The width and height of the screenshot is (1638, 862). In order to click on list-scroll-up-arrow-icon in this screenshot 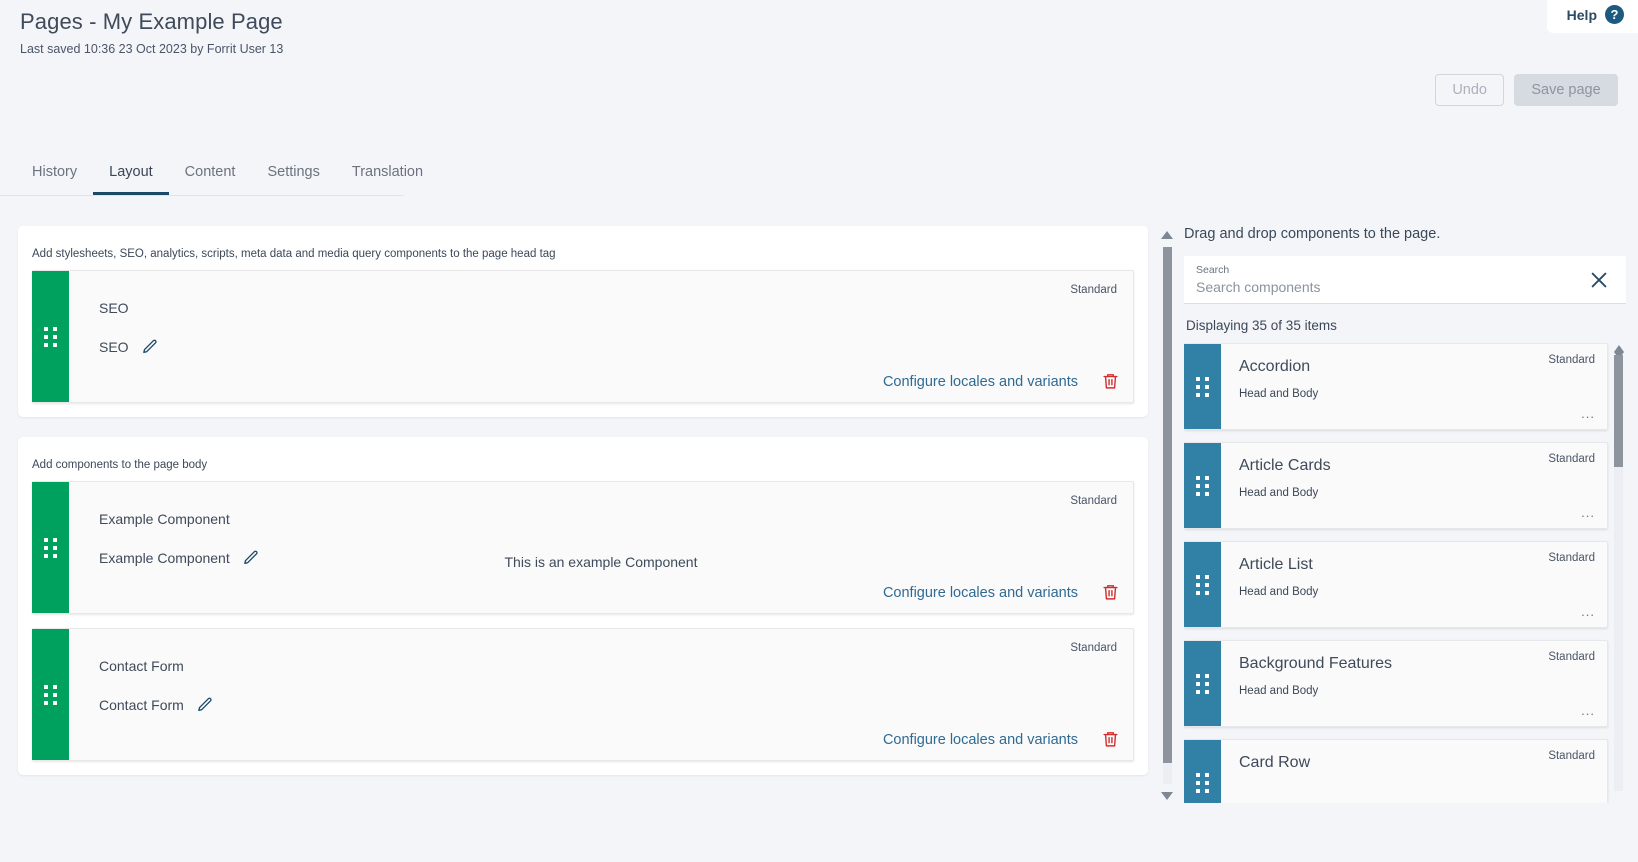, I will do `click(1619, 348)`.